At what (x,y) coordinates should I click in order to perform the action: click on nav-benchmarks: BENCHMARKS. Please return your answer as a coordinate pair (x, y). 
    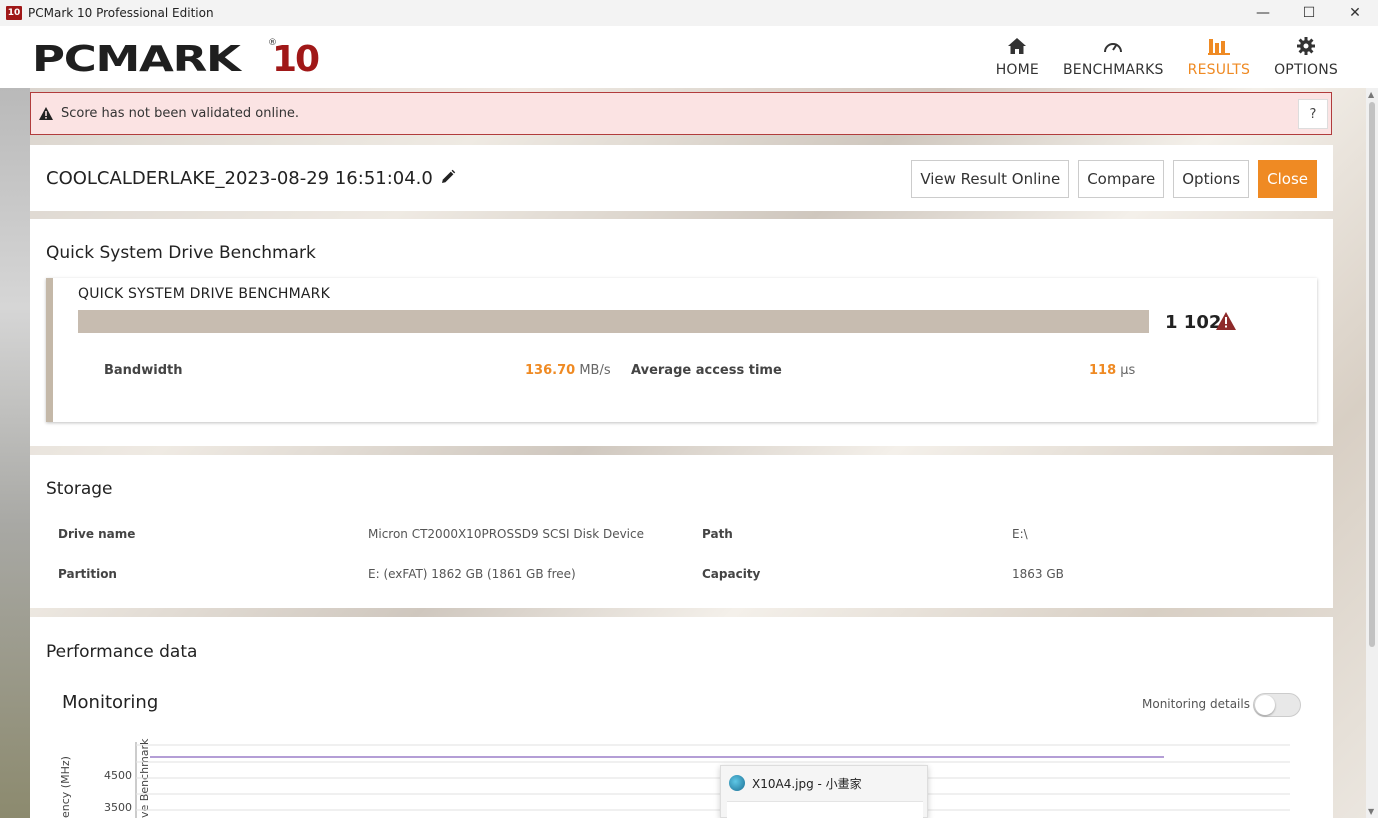
    Looking at the image, I should click on (1113, 56).